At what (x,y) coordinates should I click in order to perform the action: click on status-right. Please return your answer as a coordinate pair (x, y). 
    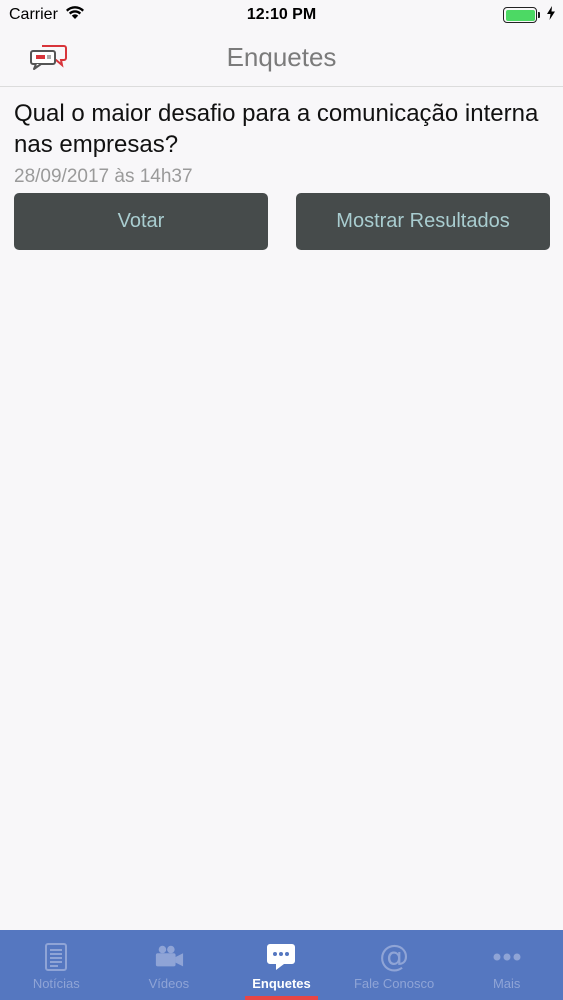
    Looking at the image, I should click on (529, 15).